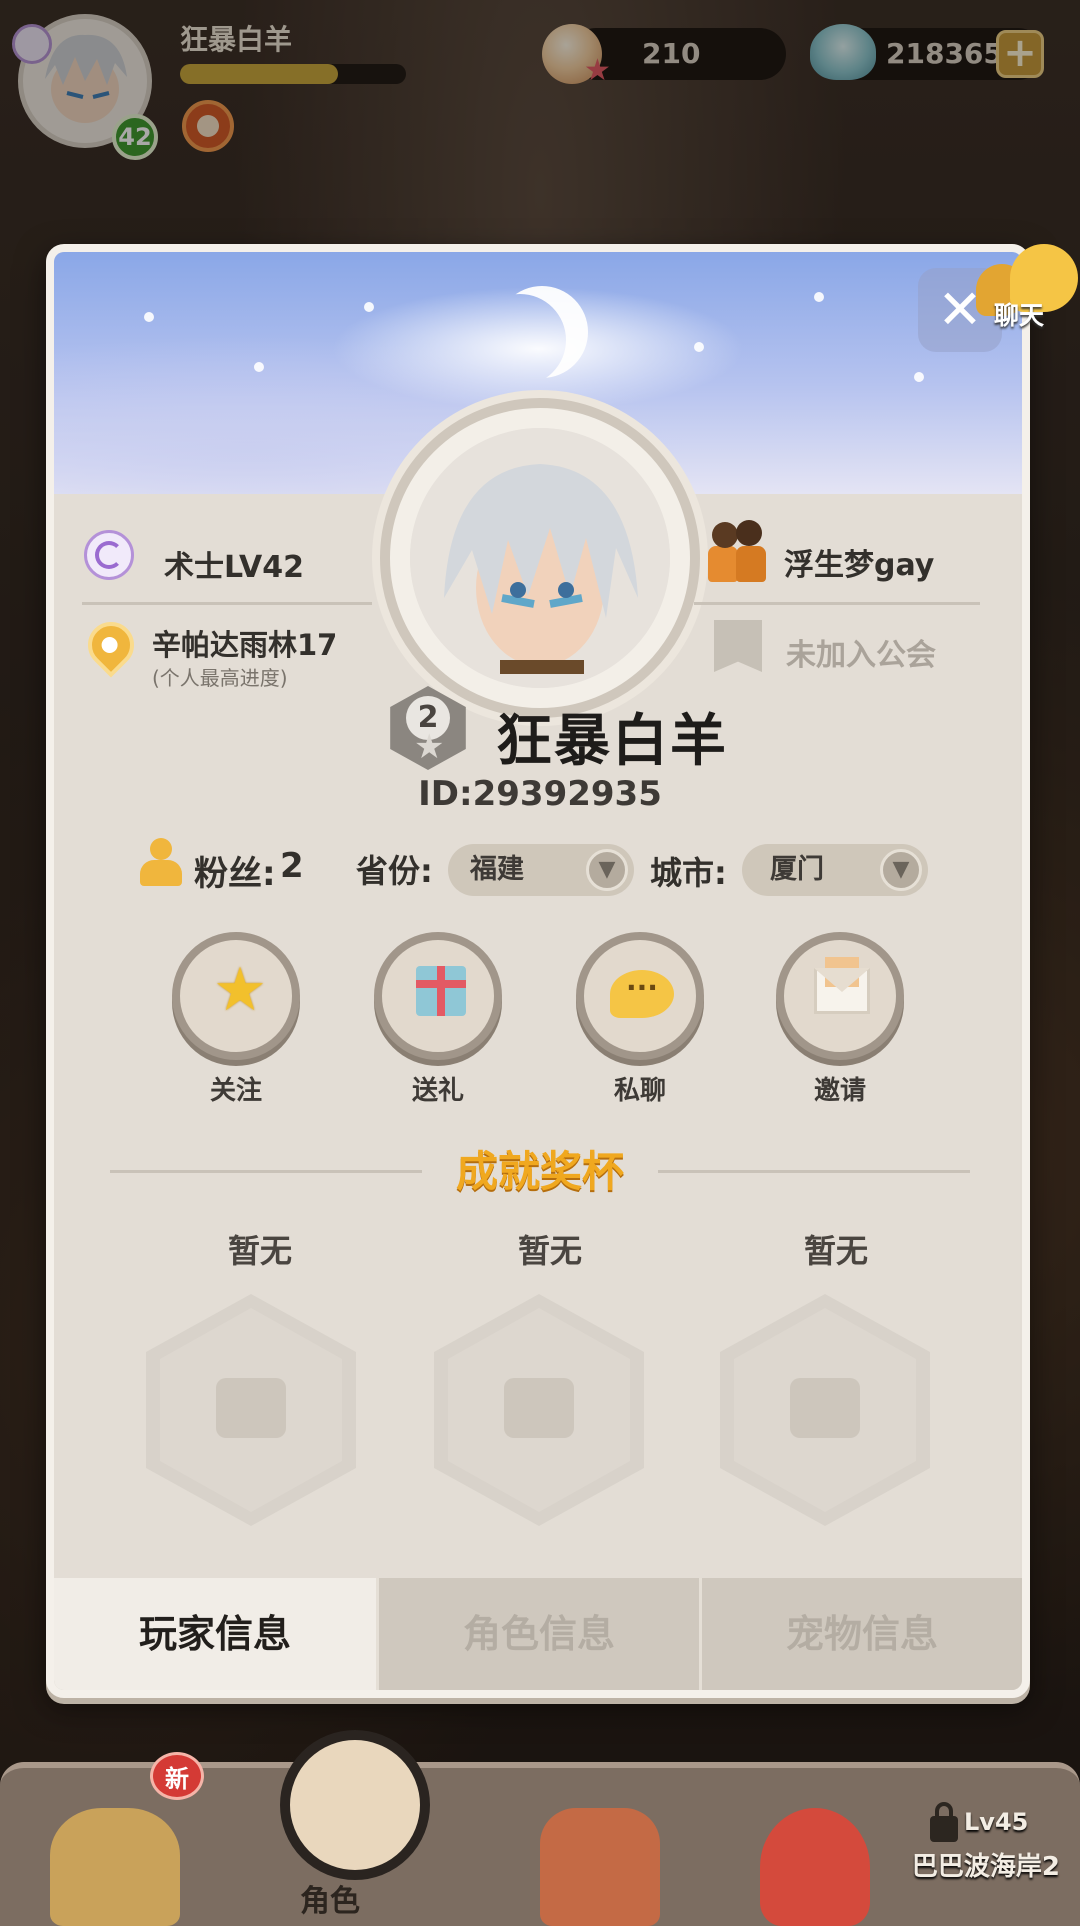 Image resolution: width=1080 pixels, height=1926 pixels. Describe the element at coordinates (542, 332) in the screenshot. I see `moon-emblem-icon` at that location.